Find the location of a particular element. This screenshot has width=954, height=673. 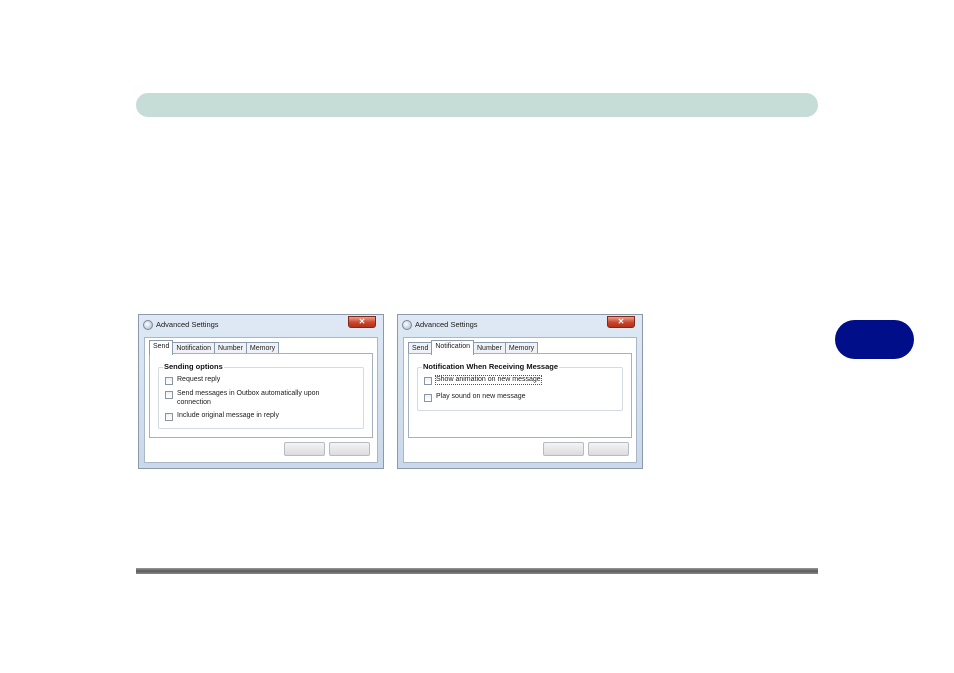

tab-send: Send is located at coordinates (161, 347).